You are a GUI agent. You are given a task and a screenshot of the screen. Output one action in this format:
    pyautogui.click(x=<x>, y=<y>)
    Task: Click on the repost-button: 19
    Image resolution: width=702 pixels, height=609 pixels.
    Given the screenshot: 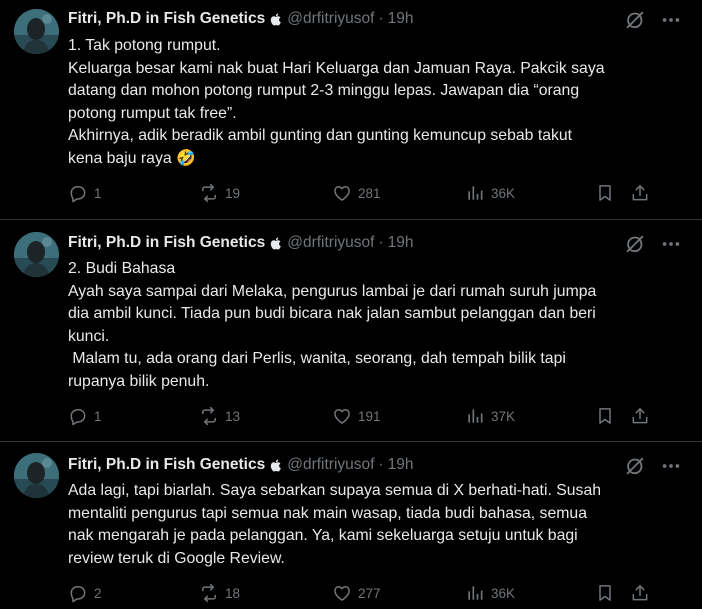 What is the action you would take?
    pyautogui.click(x=219, y=193)
    